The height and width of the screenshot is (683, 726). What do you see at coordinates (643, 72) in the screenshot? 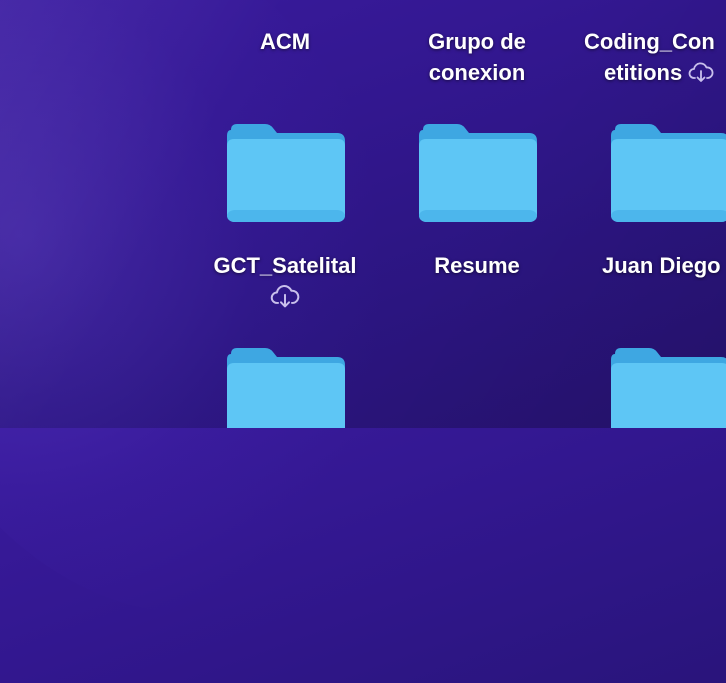
I see `item-label-line2: etitions` at bounding box center [643, 72].